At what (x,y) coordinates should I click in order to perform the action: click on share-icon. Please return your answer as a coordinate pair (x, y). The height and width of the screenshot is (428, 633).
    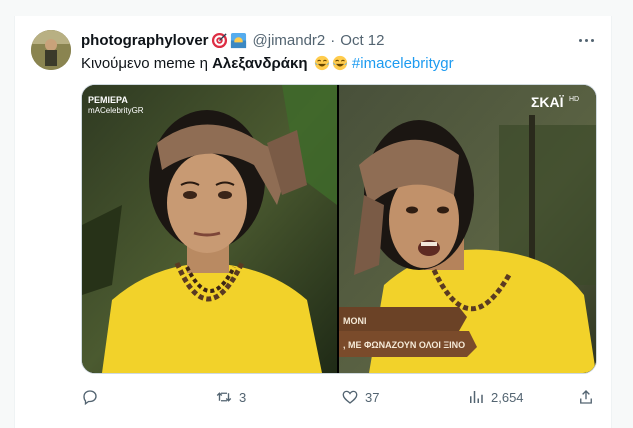
    Looking at the image, I should click on (586, 397).